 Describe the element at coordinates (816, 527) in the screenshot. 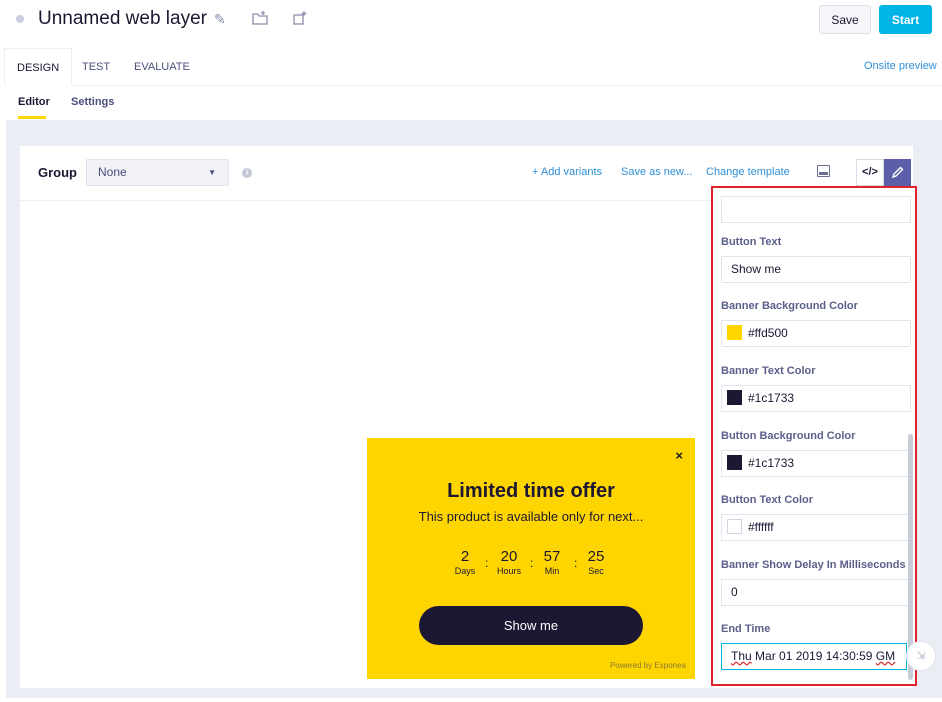

I see `button-text-color-input: #ffffff` at that location.